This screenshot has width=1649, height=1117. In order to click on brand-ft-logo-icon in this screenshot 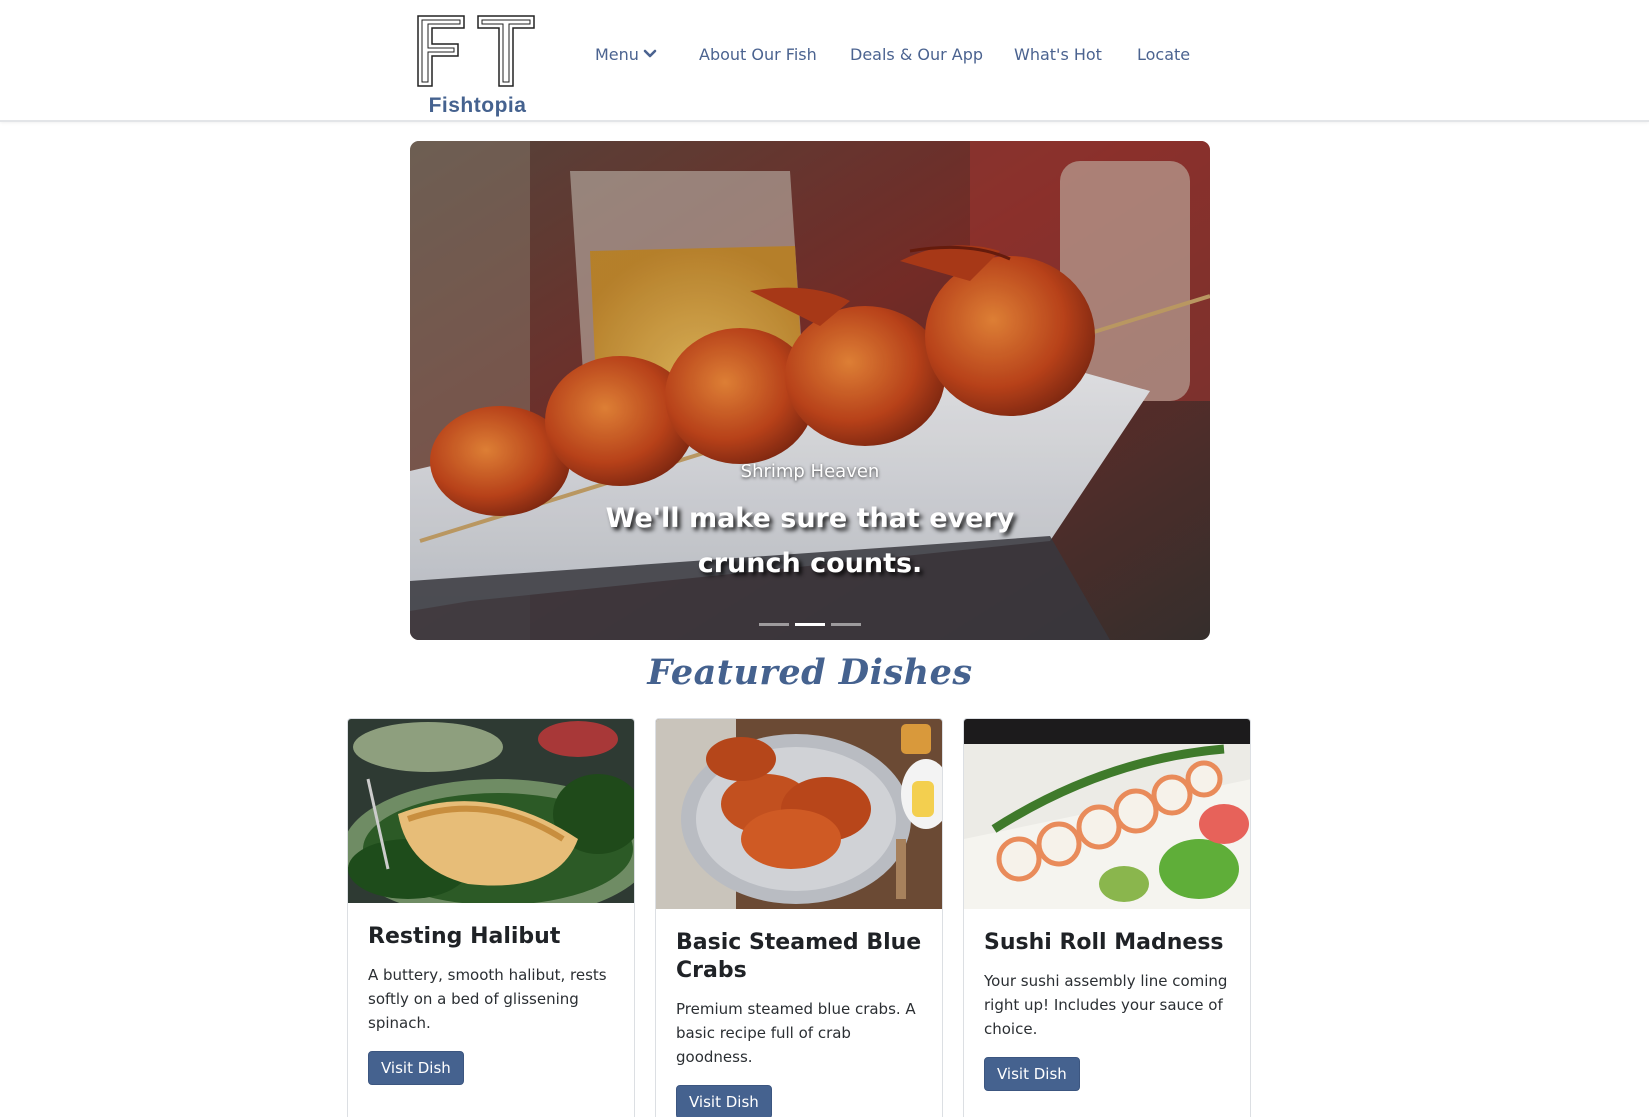, I will do `click(476, 51)`.